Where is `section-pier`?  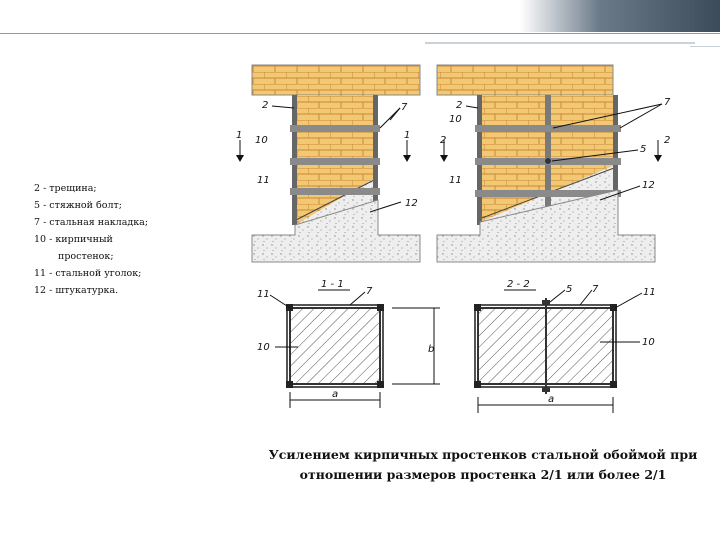
section-pier is located at coordinates (335, 346).